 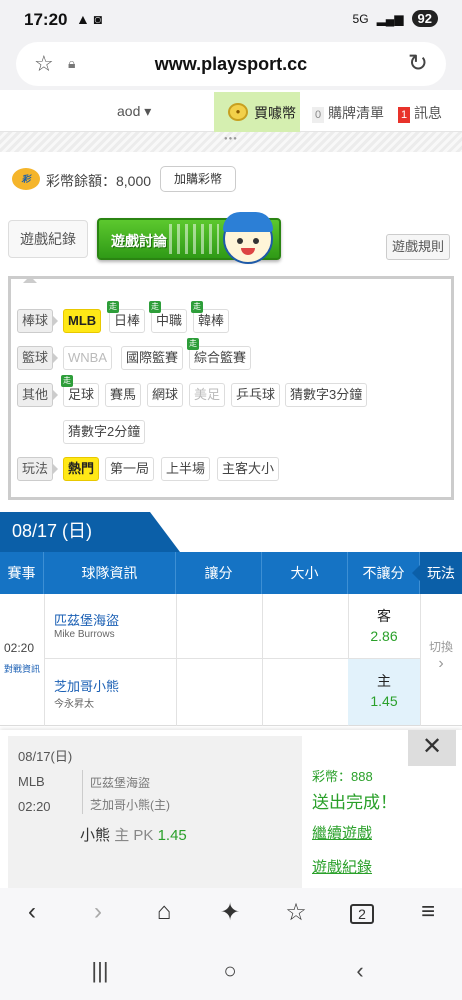 What do you see at coordinates (152, 358) in the screenshot?
I see `filter-intl-basketball: 國際籃賽` at bounding box center [152, 358].